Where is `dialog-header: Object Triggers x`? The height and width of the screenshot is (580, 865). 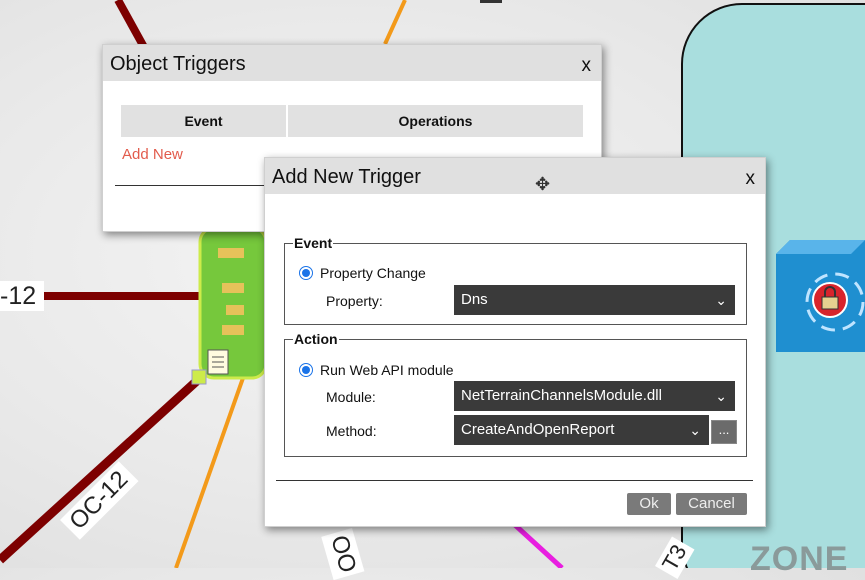
dialog-header: Object Triggers x is located at coordinates (352, 63).